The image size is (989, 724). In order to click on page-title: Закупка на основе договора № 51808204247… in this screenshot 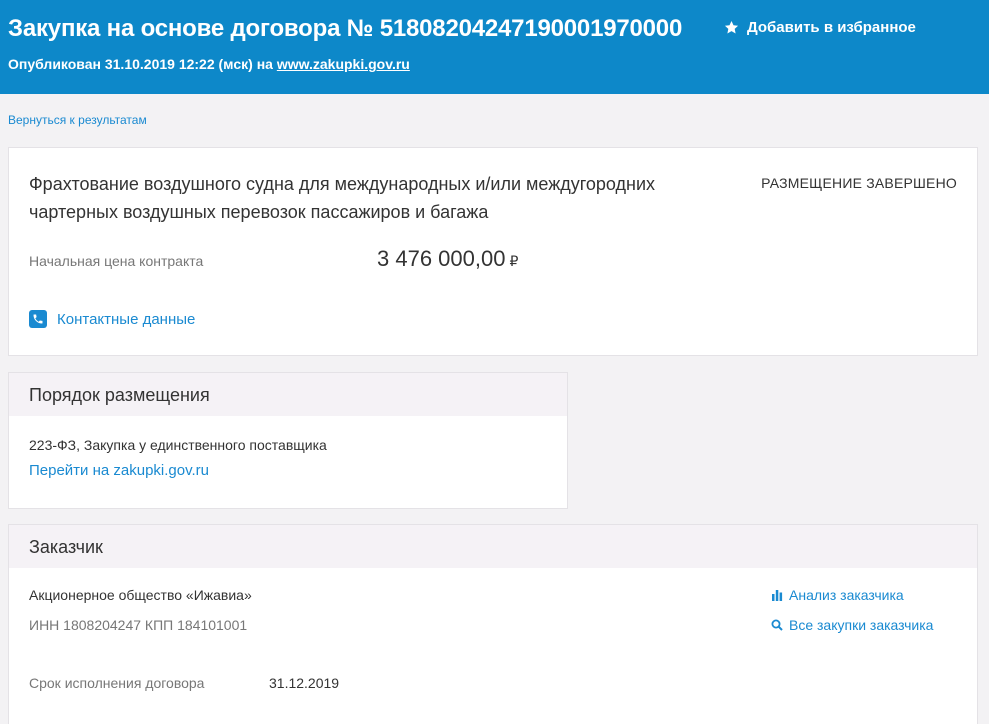, I will do `click(345, 28)`.